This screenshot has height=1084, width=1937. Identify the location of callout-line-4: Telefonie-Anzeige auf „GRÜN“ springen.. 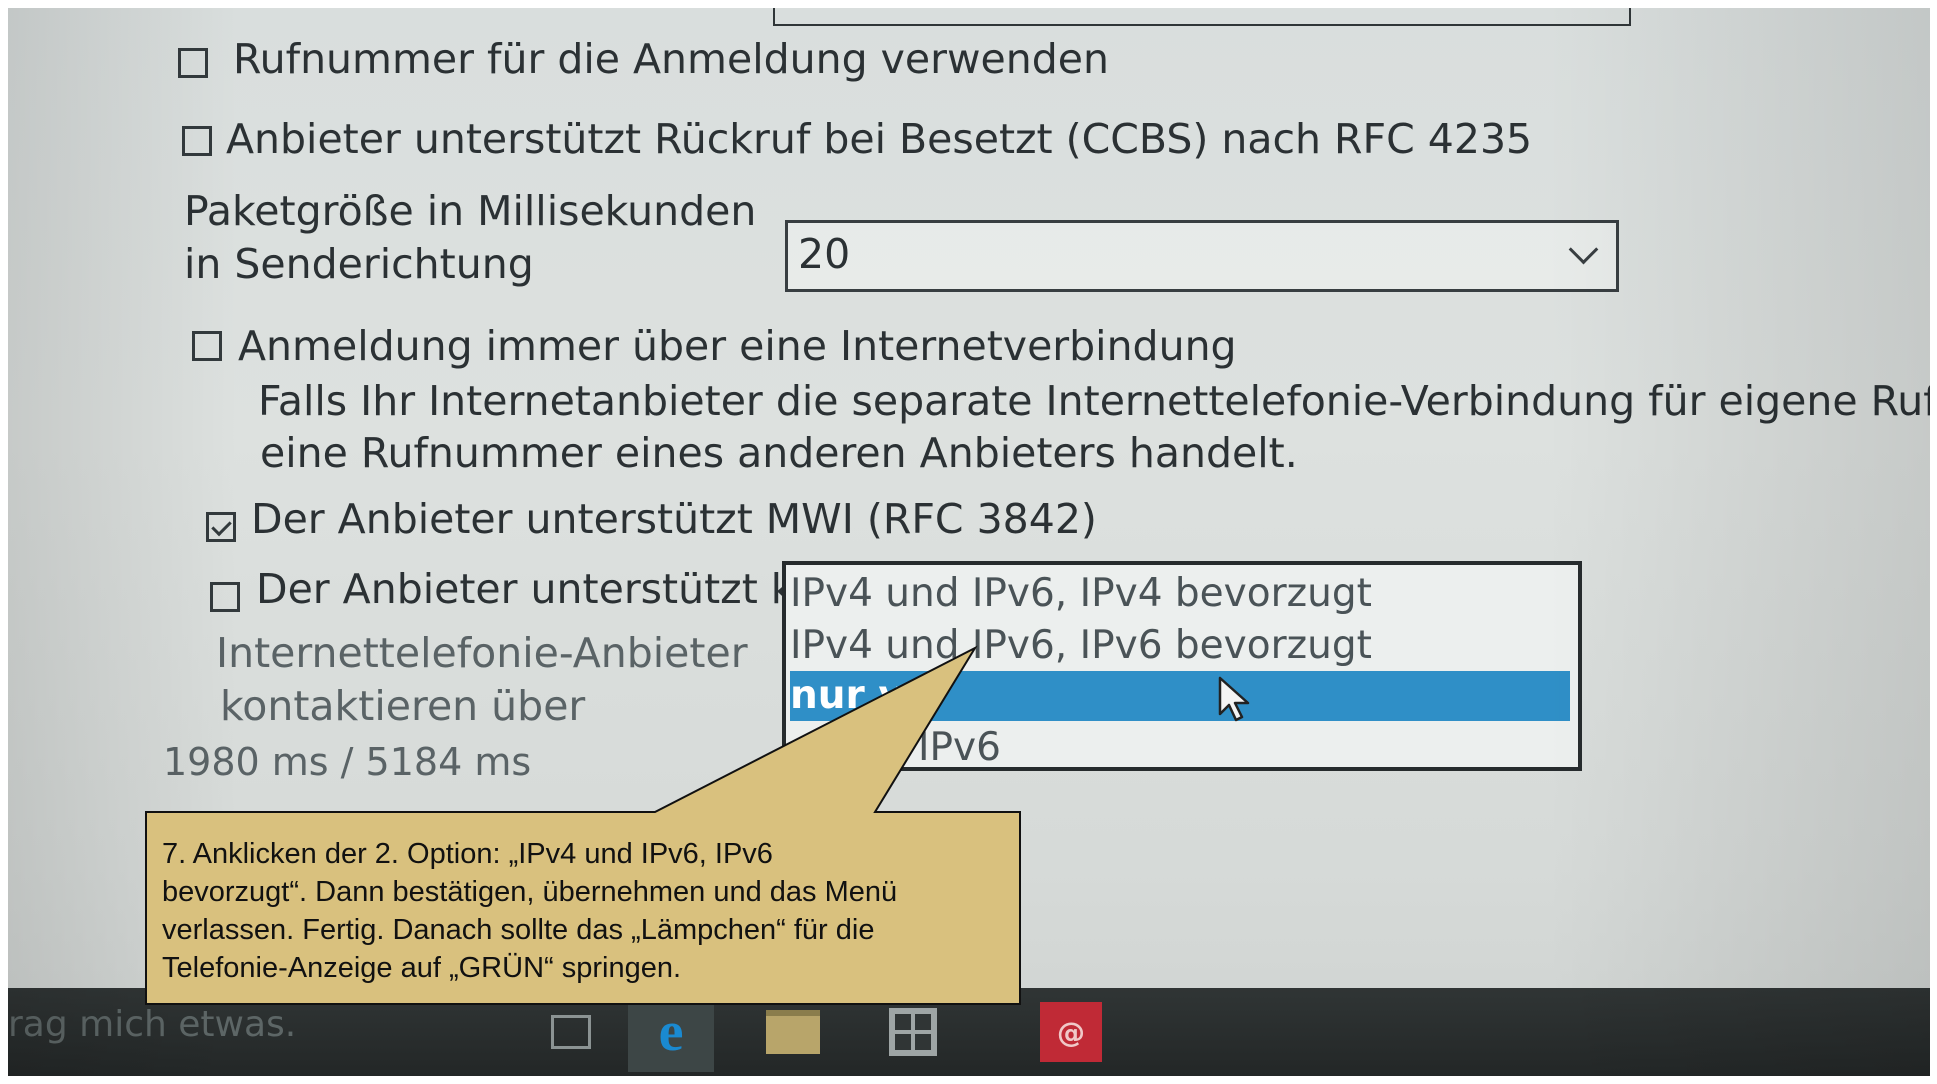
(422, 968).